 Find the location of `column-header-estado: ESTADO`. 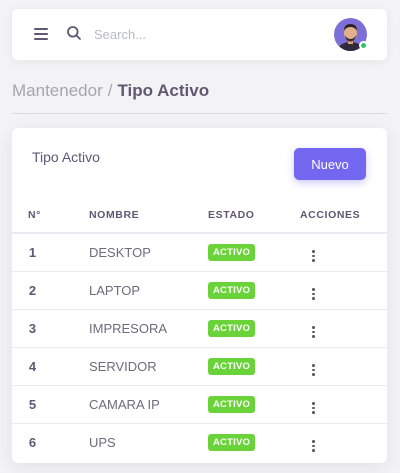

column-header-estado: ESTADO is located at coordinates (254, 215).